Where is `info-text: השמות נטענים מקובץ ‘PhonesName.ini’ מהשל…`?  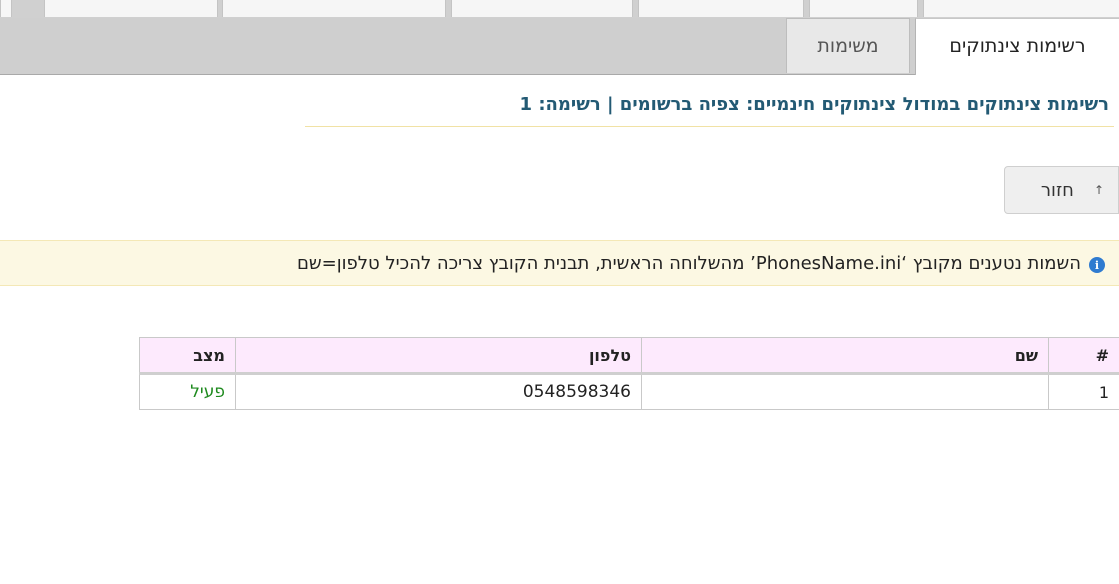 info-text: השמות נטענים מקובץ ‘PhonesName.ini’ מהשל… is located at coordinates (688, 263).